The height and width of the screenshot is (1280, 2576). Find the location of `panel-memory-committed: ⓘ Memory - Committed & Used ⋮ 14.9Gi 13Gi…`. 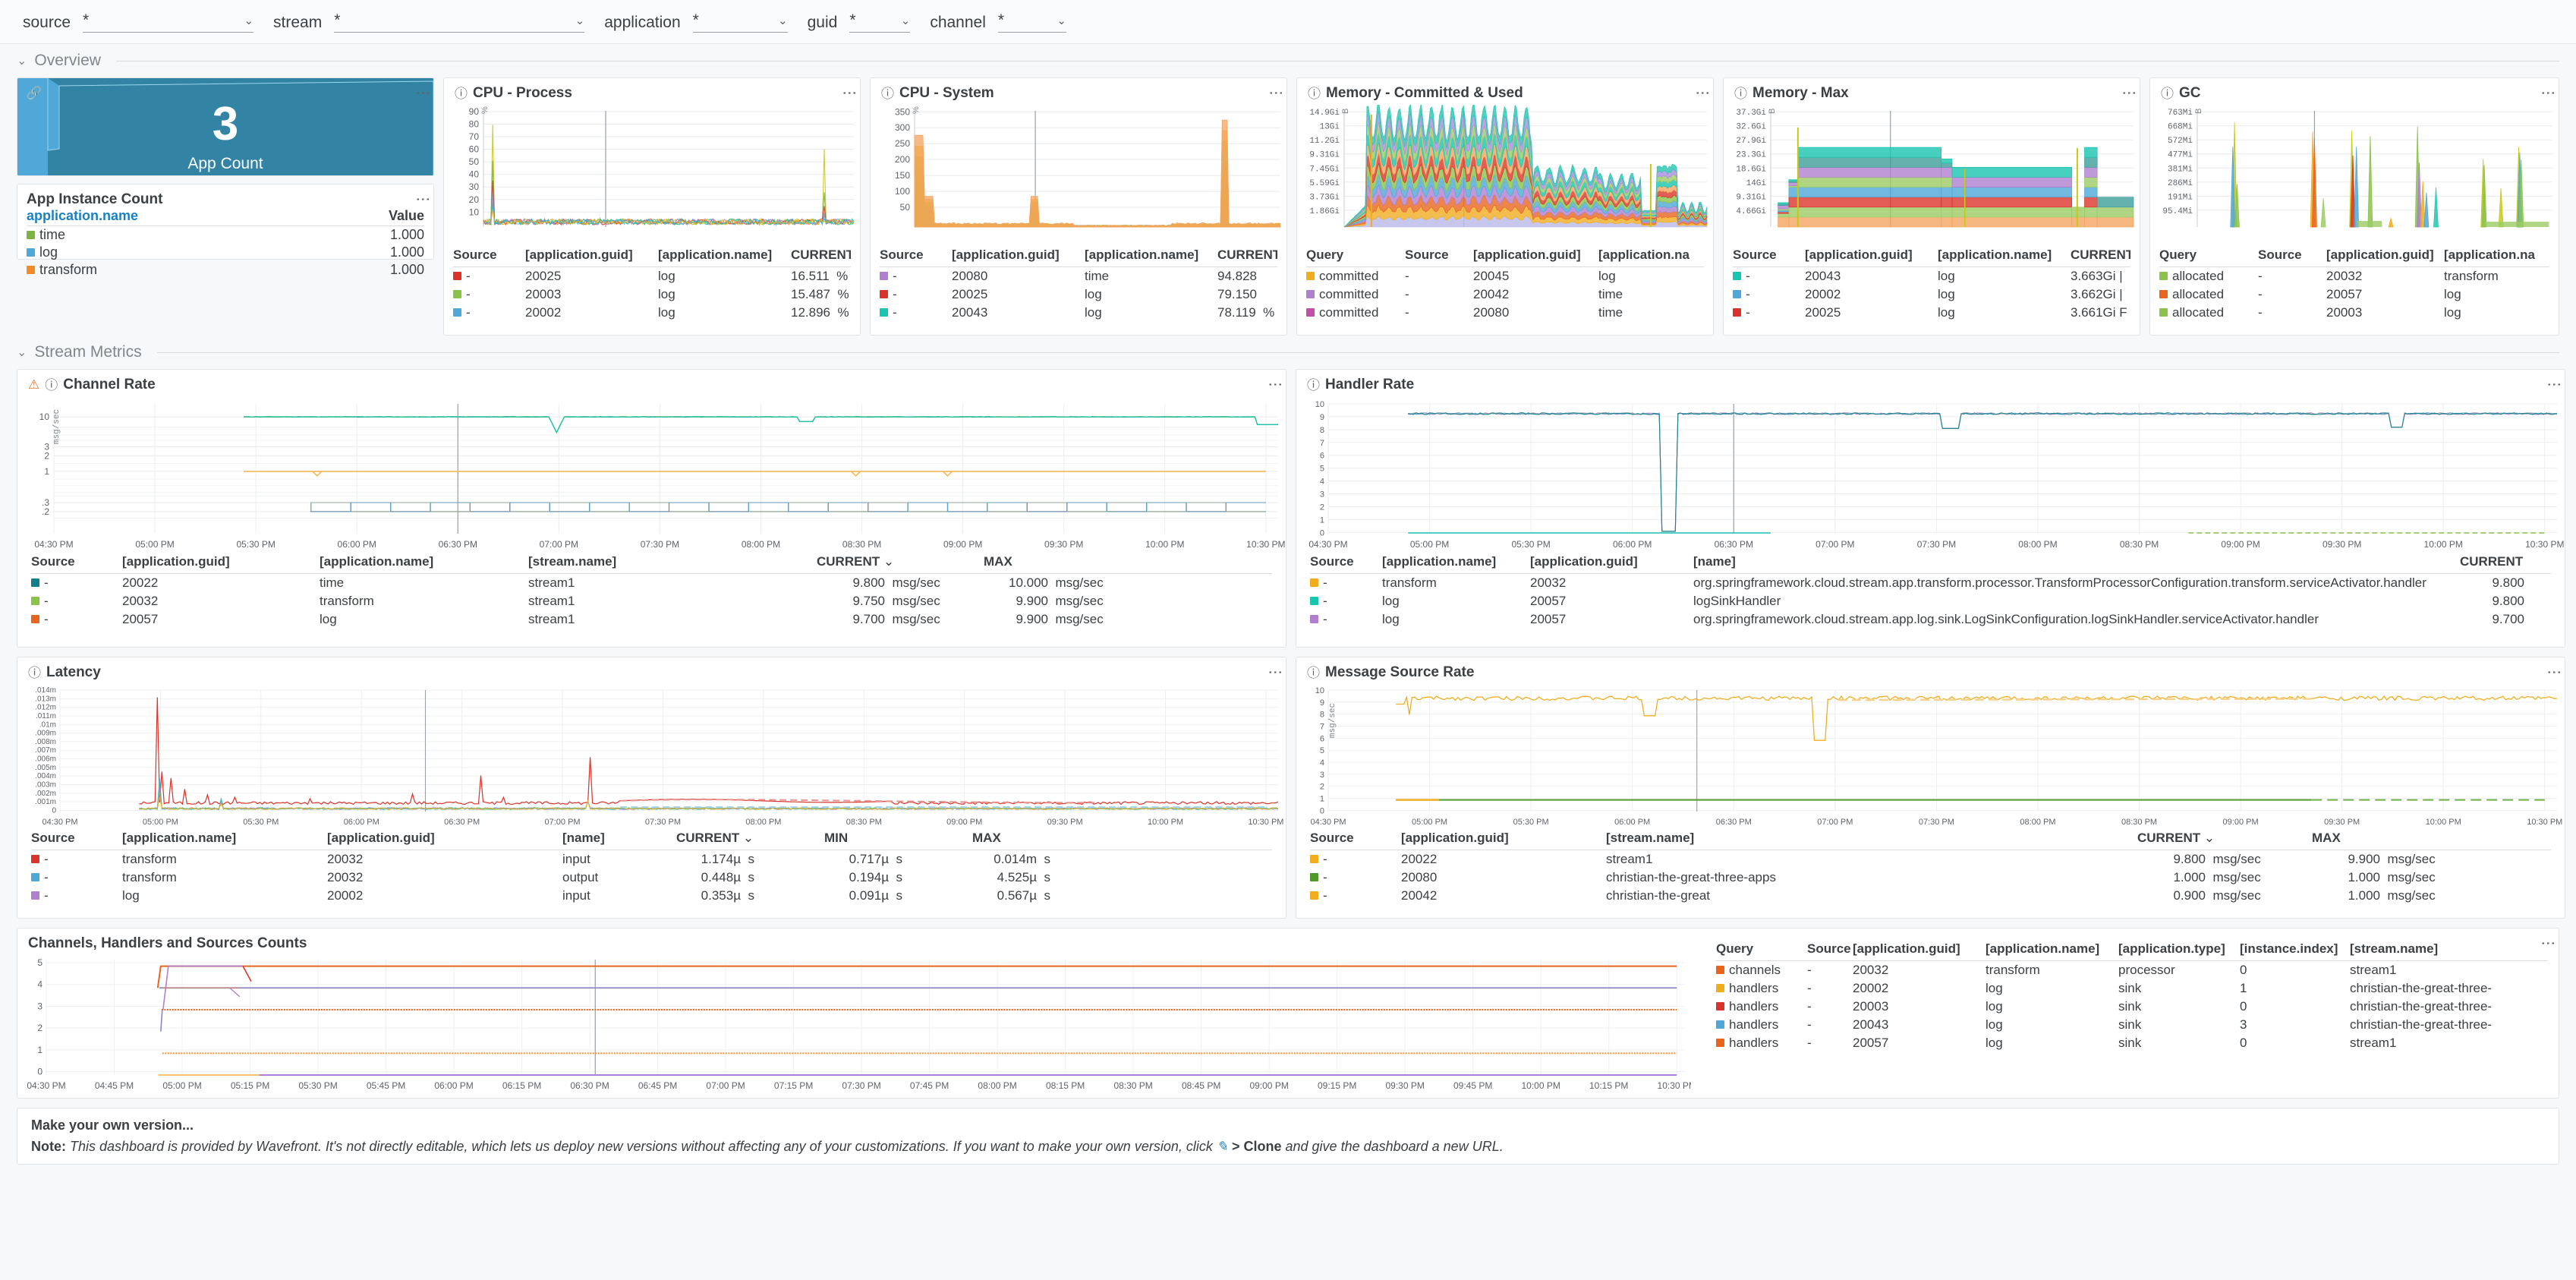

panel-memory-committed: ⓘ Memory - Committed & Used ⋮ 14.9Gi 13Gi… is located at coordinates (1505, 206).